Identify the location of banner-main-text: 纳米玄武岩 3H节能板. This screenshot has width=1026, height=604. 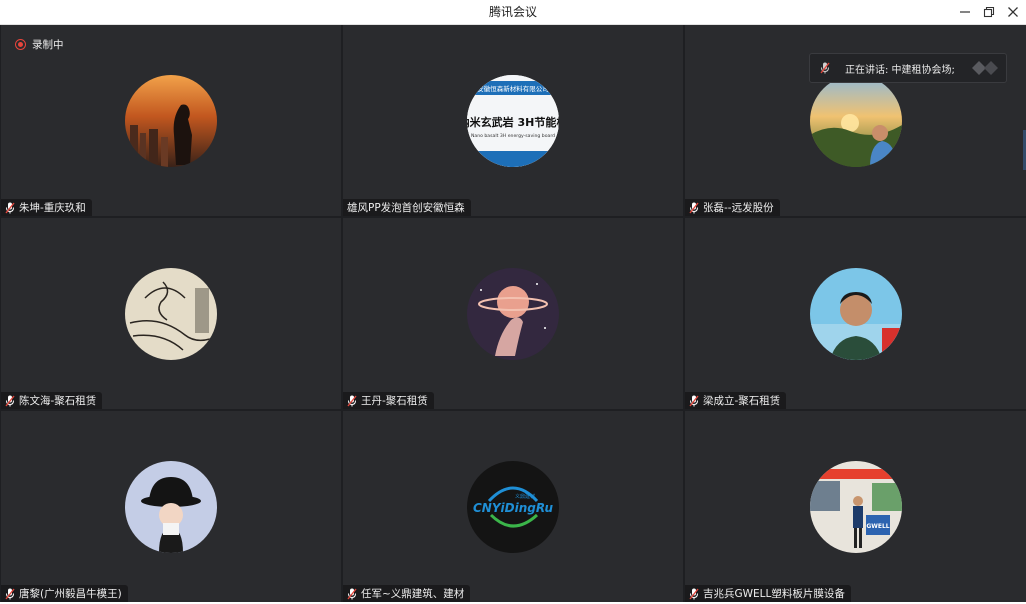
(513, 122).